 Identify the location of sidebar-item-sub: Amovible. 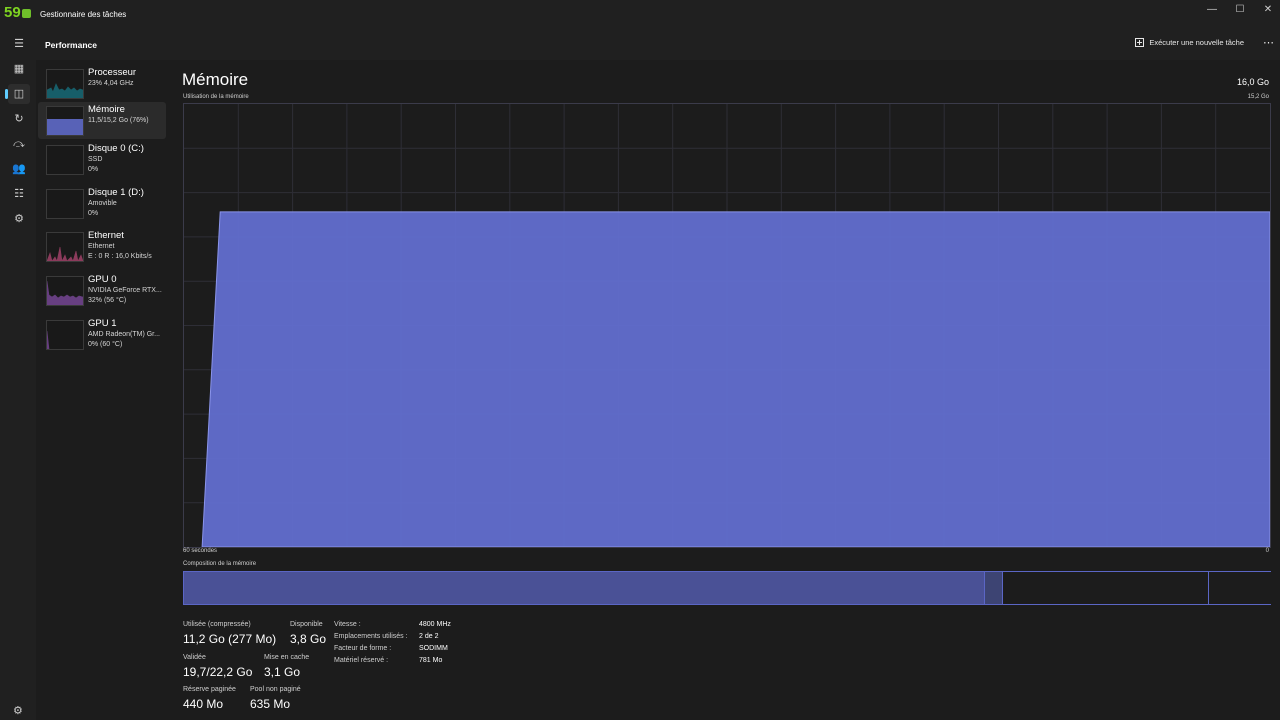
(102, 203).